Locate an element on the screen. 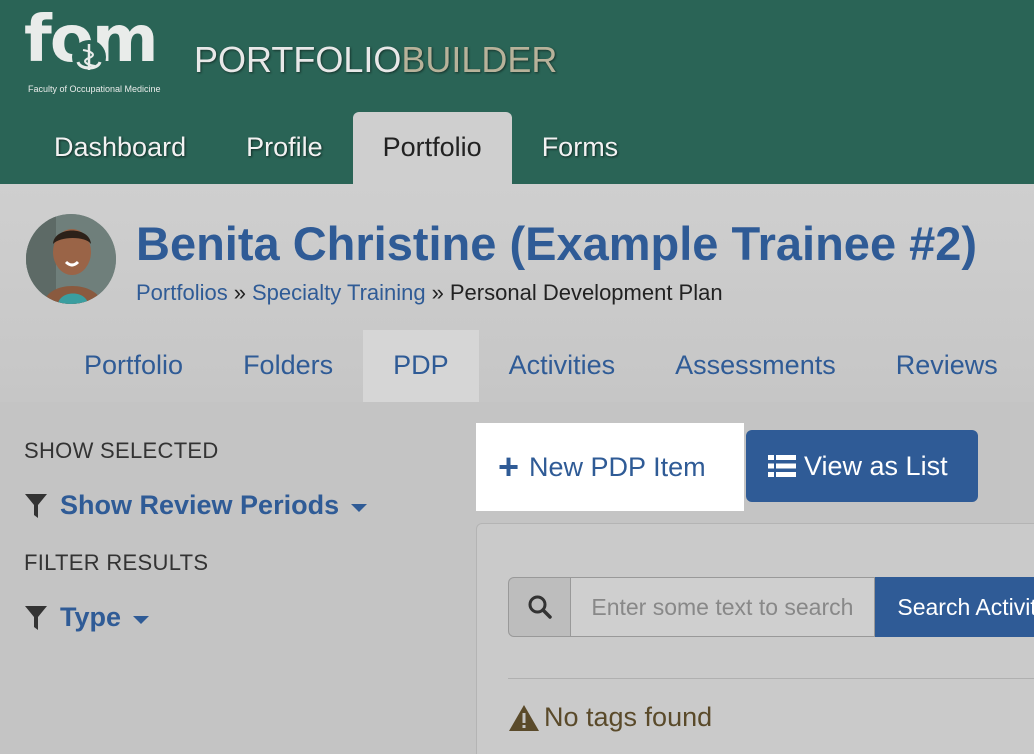  subtab-folders: Folders is located at coordinates (288, 366).